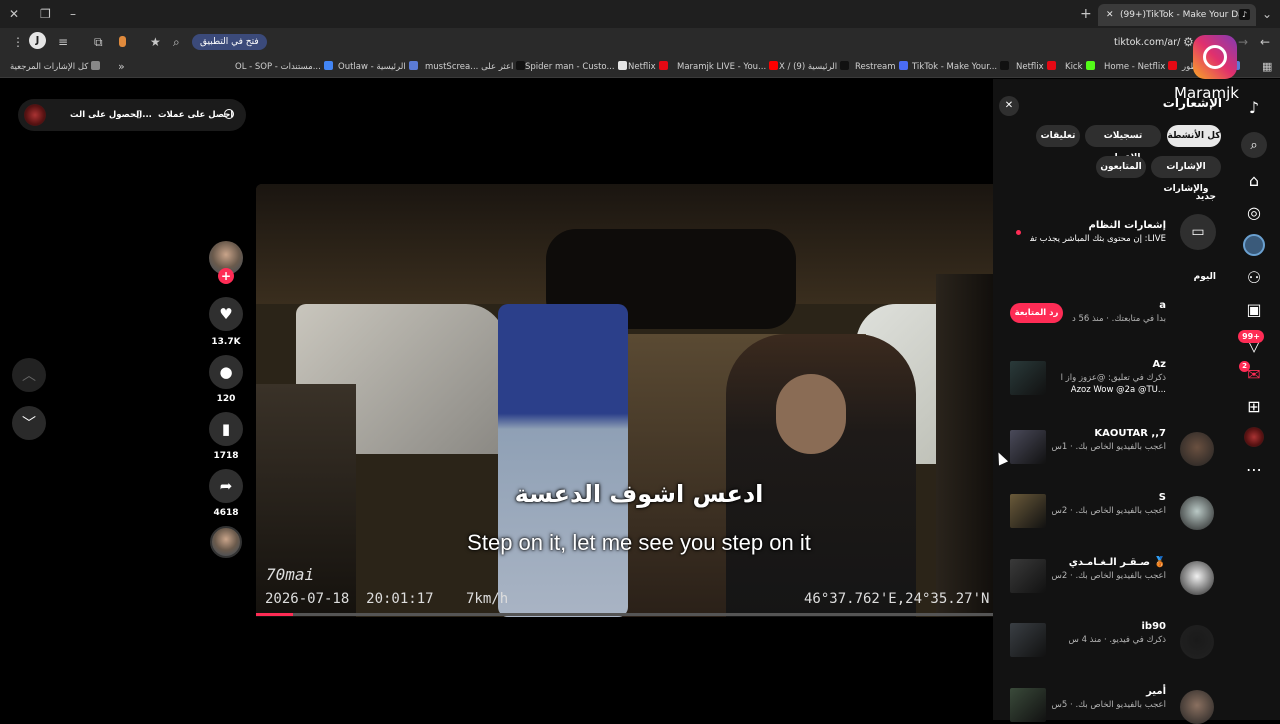  Describe the element at coordinates (1251, 336) in the screenshot. I see `activity-badge: 99+` at that location.